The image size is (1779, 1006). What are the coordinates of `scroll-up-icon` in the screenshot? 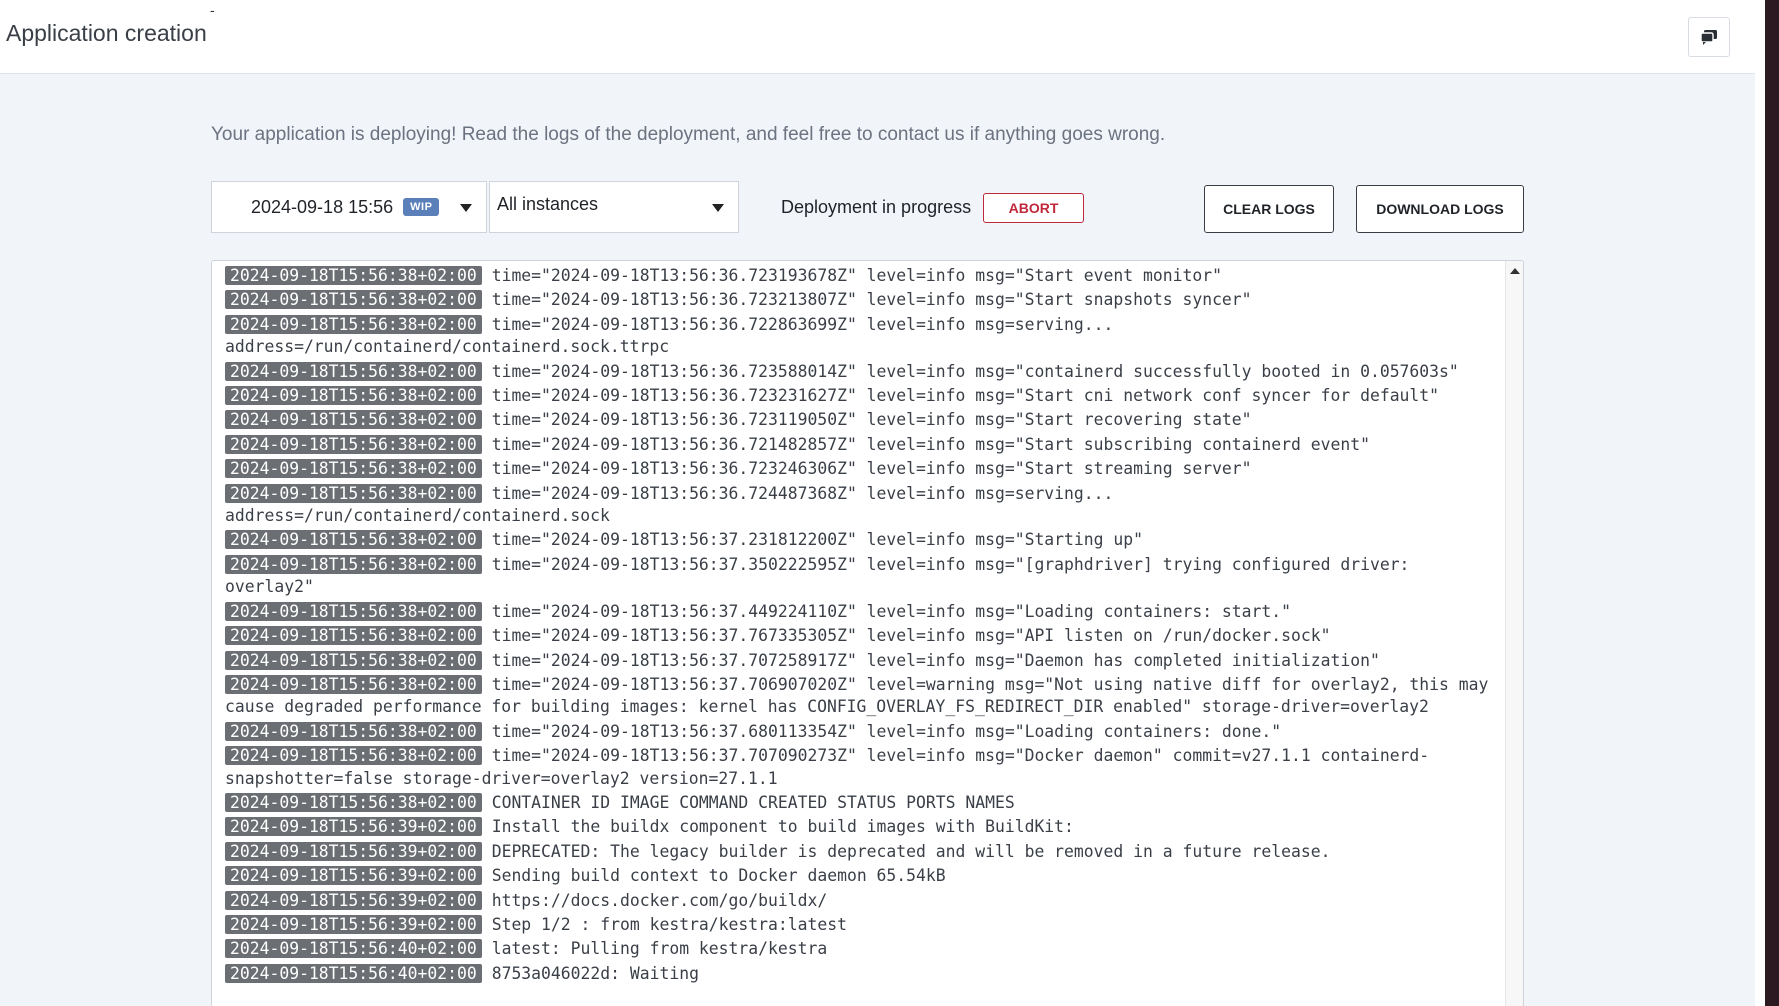 It's located at (1515, 271).